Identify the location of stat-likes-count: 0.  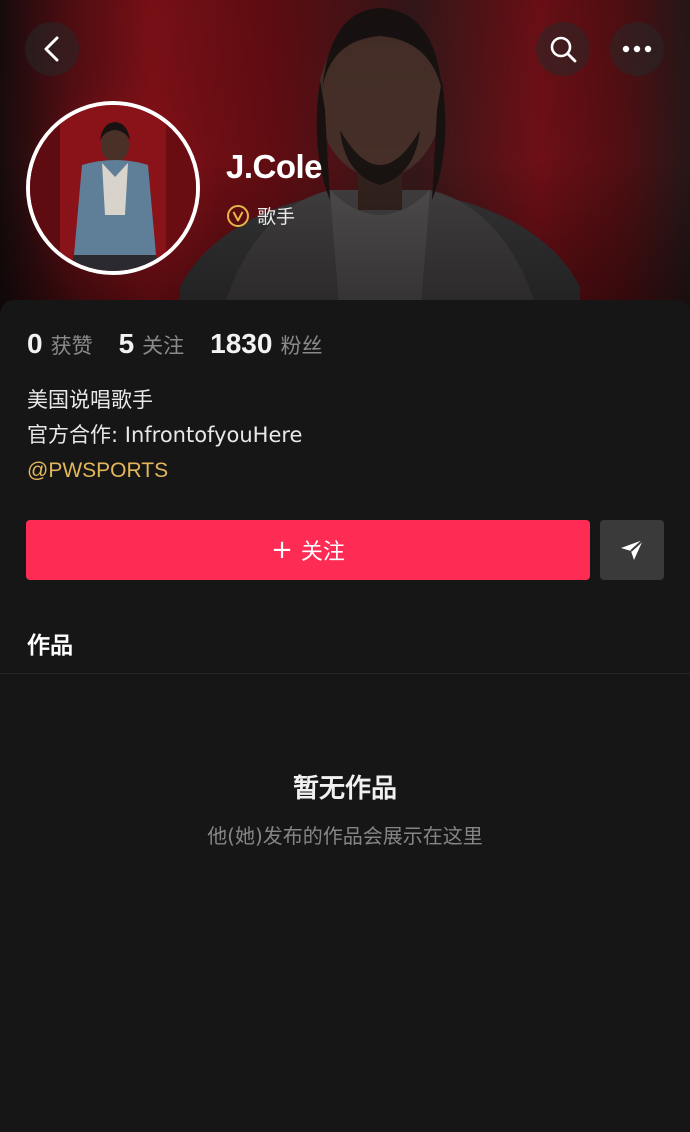
(35, 343).